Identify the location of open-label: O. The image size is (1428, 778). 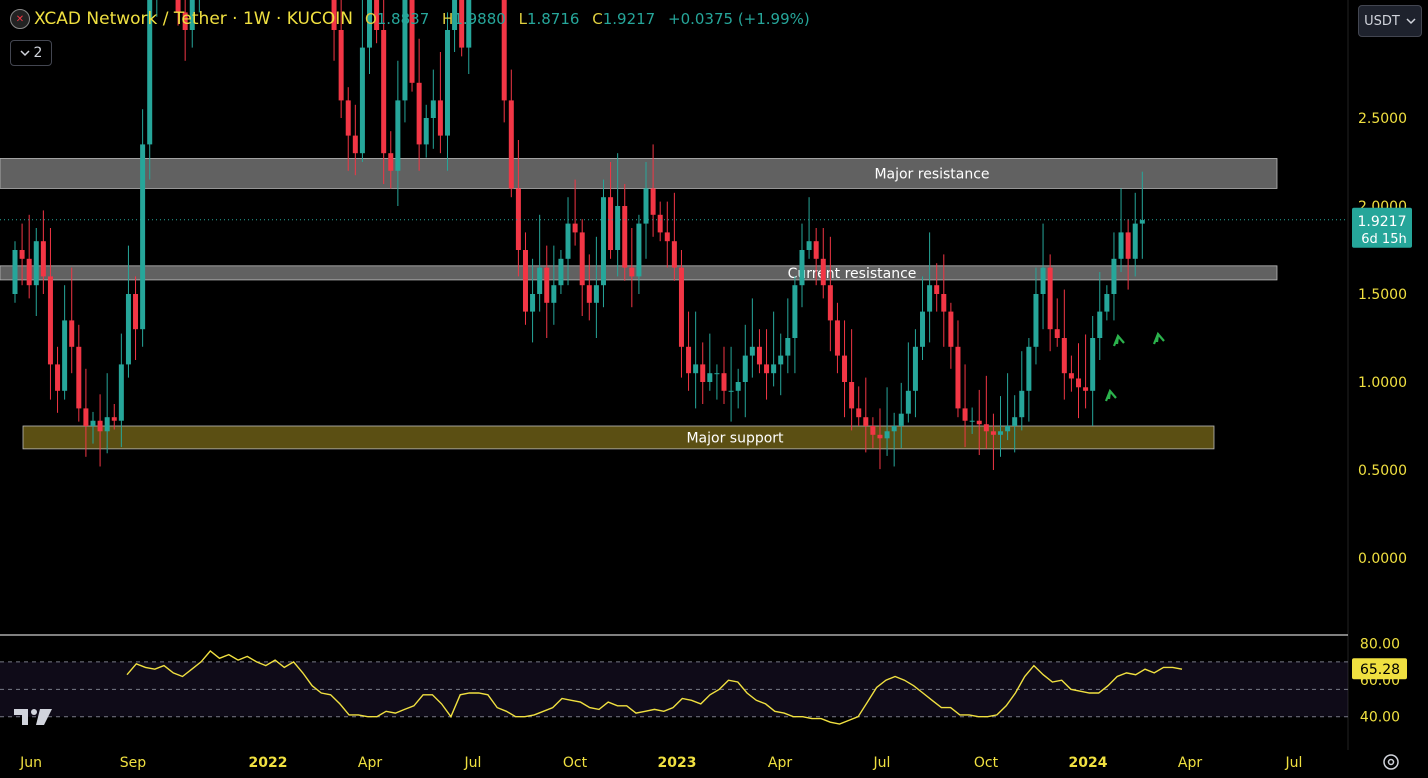
(370, 19).